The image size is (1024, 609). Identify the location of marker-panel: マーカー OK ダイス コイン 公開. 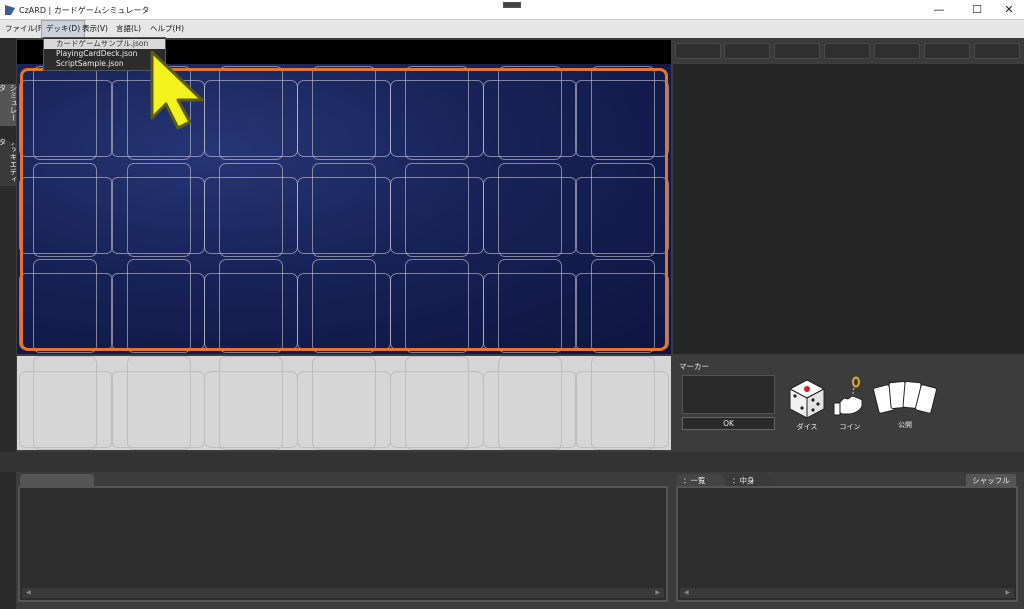
(848, 403).